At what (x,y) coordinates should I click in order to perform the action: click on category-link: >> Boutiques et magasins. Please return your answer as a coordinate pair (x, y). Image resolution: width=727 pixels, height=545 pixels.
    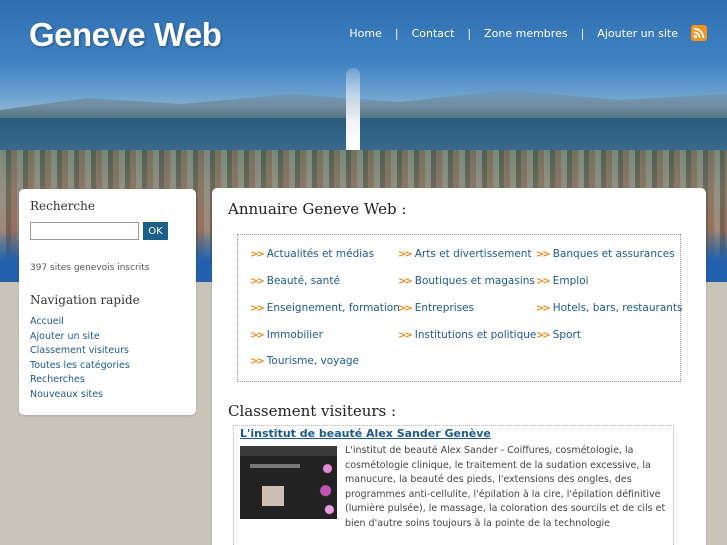
    Looking at the image, I should click on (466, 281).